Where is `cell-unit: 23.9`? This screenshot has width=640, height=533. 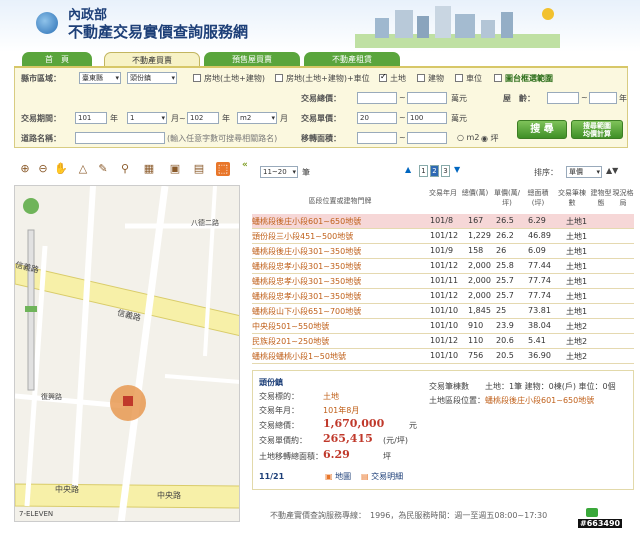
cell-unit: 23.9 is located at coordinates (505, 325).